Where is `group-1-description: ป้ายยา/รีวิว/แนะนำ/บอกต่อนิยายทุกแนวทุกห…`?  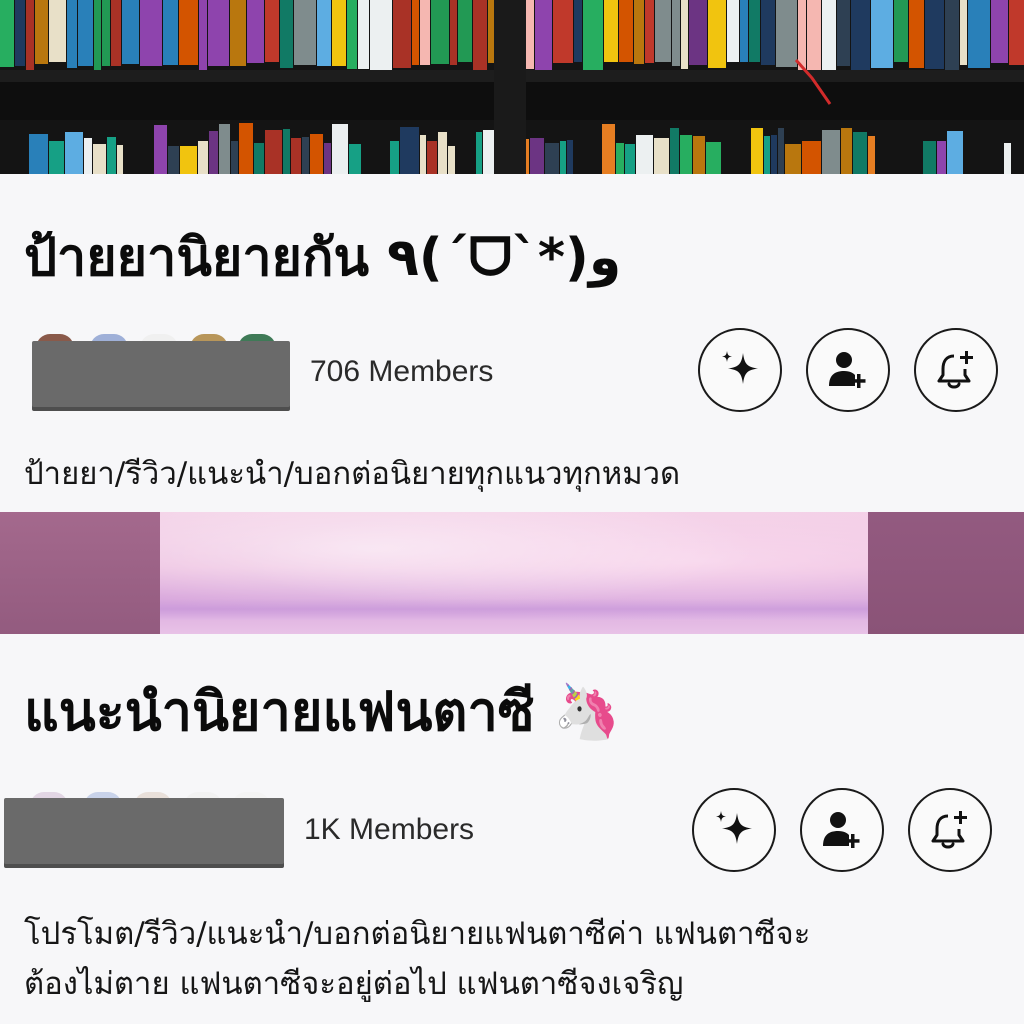 group-1-description: ป้ายยา/รีวิว/แนะนำ/บอกต่อนิยายทุกแนวทุกห… is located at coordinates (352, 474).